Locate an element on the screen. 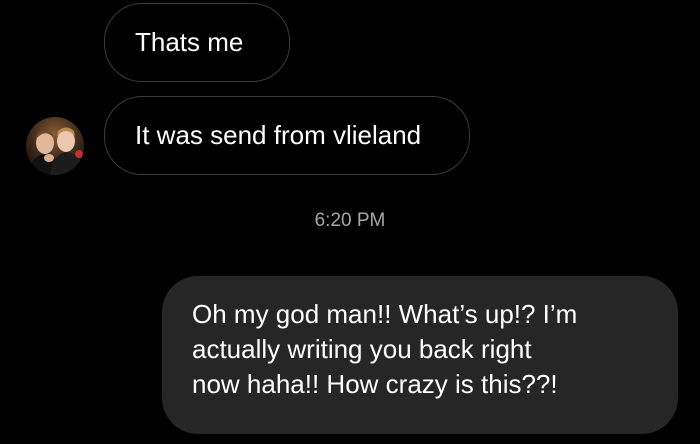 The height and width of the screenshot is (444, 700). message-timestamp: 6:20 PM is located at coordinates (350, 220).